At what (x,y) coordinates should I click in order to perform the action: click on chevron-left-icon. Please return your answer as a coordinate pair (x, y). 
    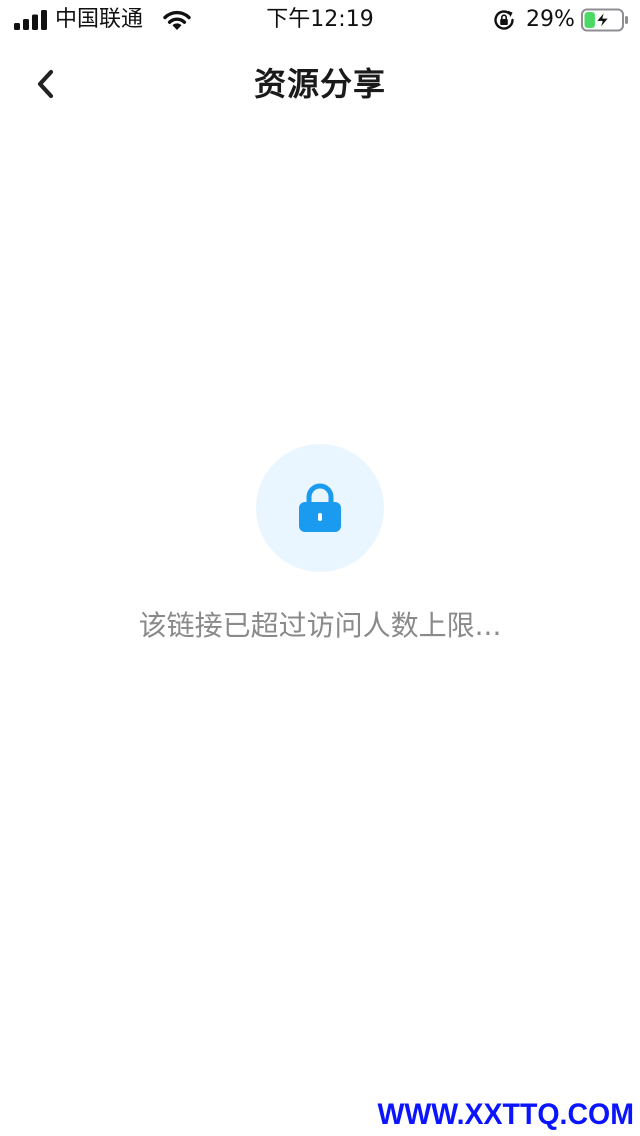
    Looking at the image, I should click on (45, 84).